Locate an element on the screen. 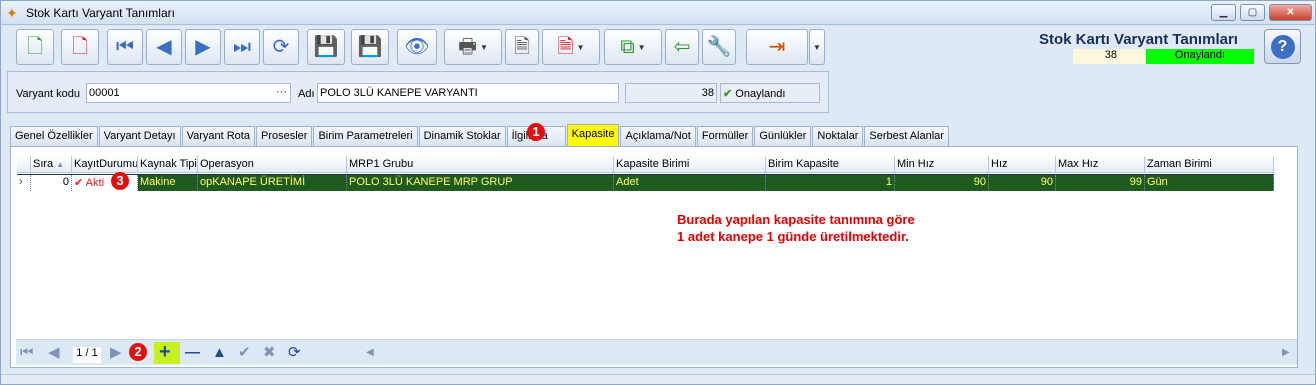 This screenshot has height=385, width=1316. cell-max-hiz: 99 is located at coordinates (1100, 183).